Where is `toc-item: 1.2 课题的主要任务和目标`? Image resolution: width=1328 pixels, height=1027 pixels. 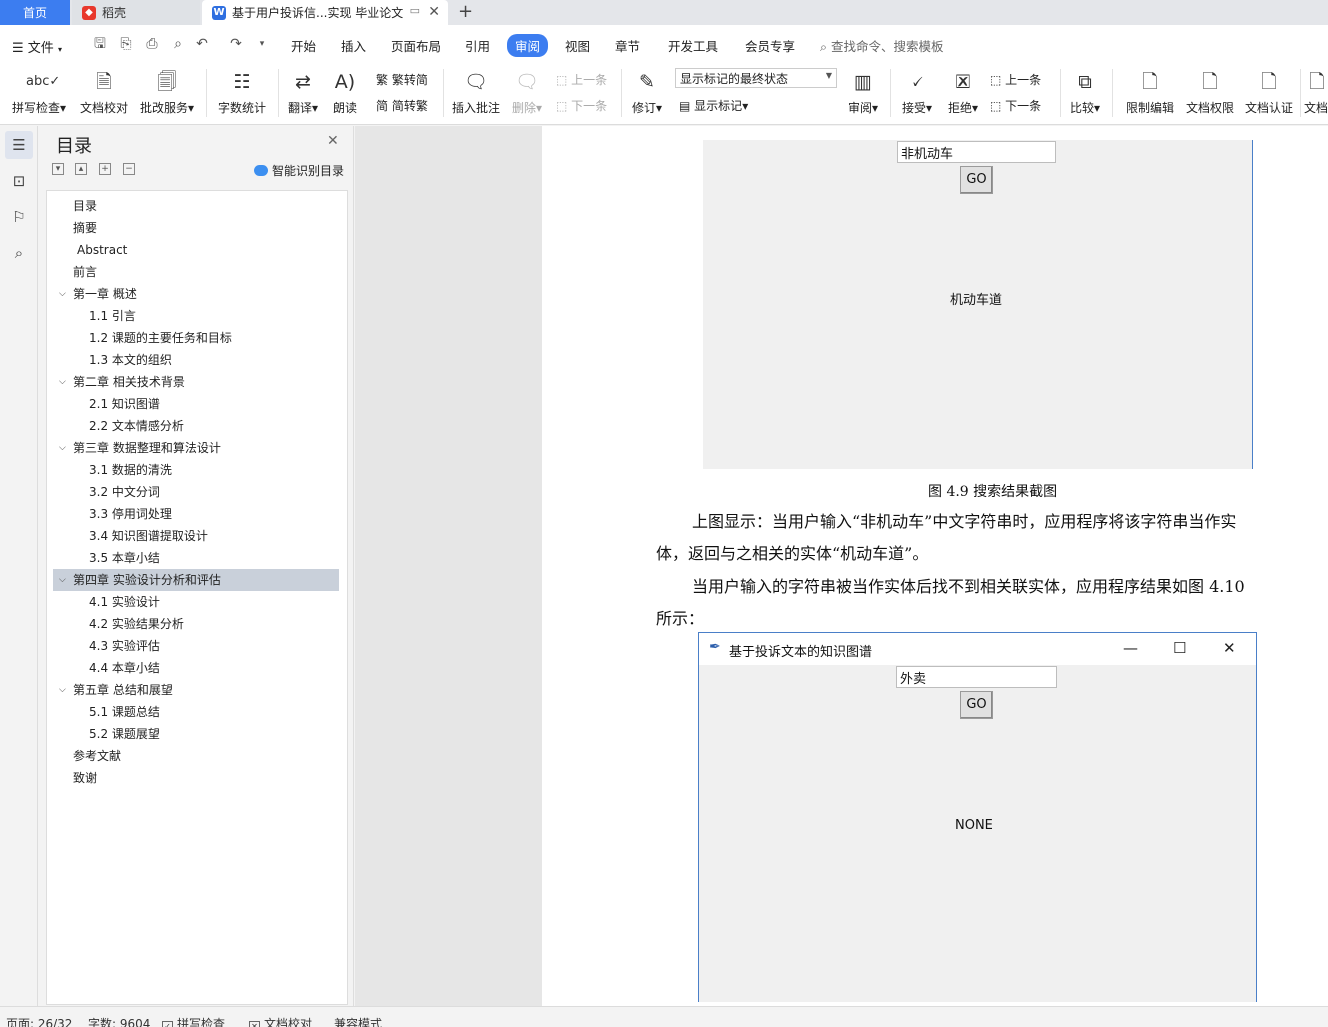
toc-item: 1.2 课题的主要任务和目标 is located at coordinates (196, 338).